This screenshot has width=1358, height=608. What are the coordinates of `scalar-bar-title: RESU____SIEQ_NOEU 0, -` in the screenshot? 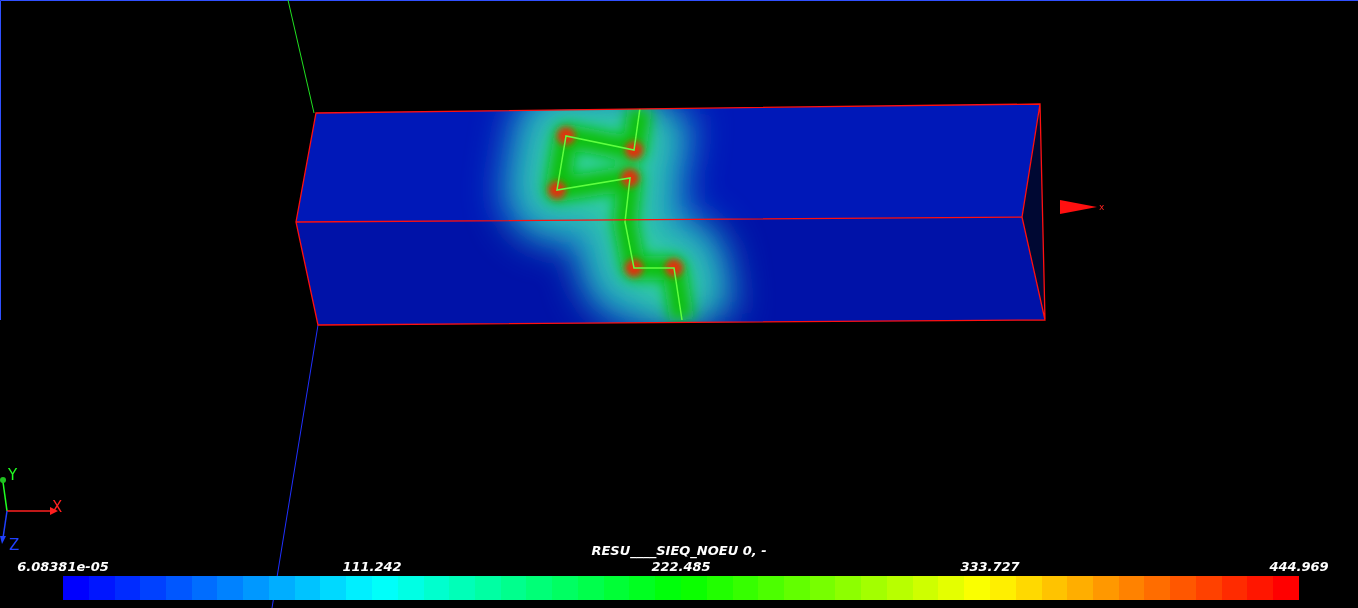 It's located at (679, 551).